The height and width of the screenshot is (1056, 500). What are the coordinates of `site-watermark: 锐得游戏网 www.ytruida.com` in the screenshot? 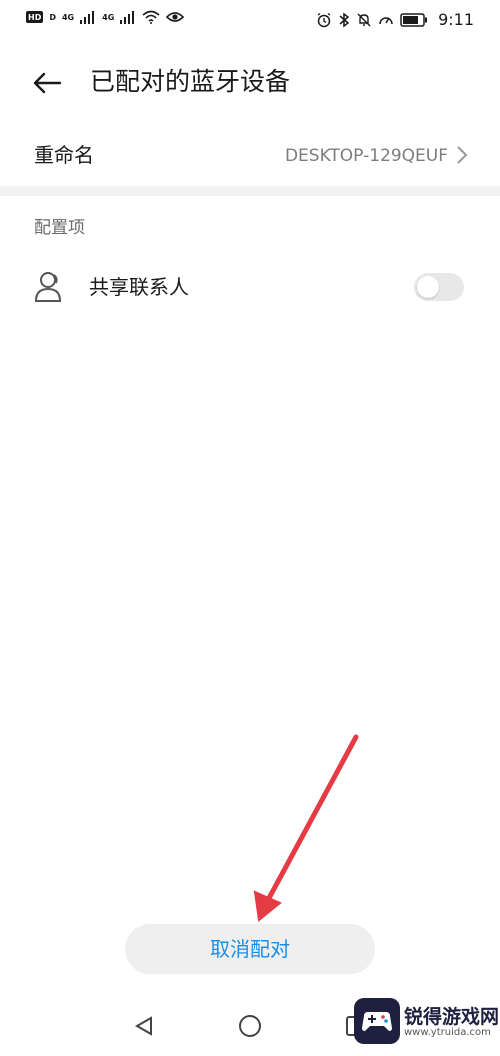 It's located at (426, 1023).